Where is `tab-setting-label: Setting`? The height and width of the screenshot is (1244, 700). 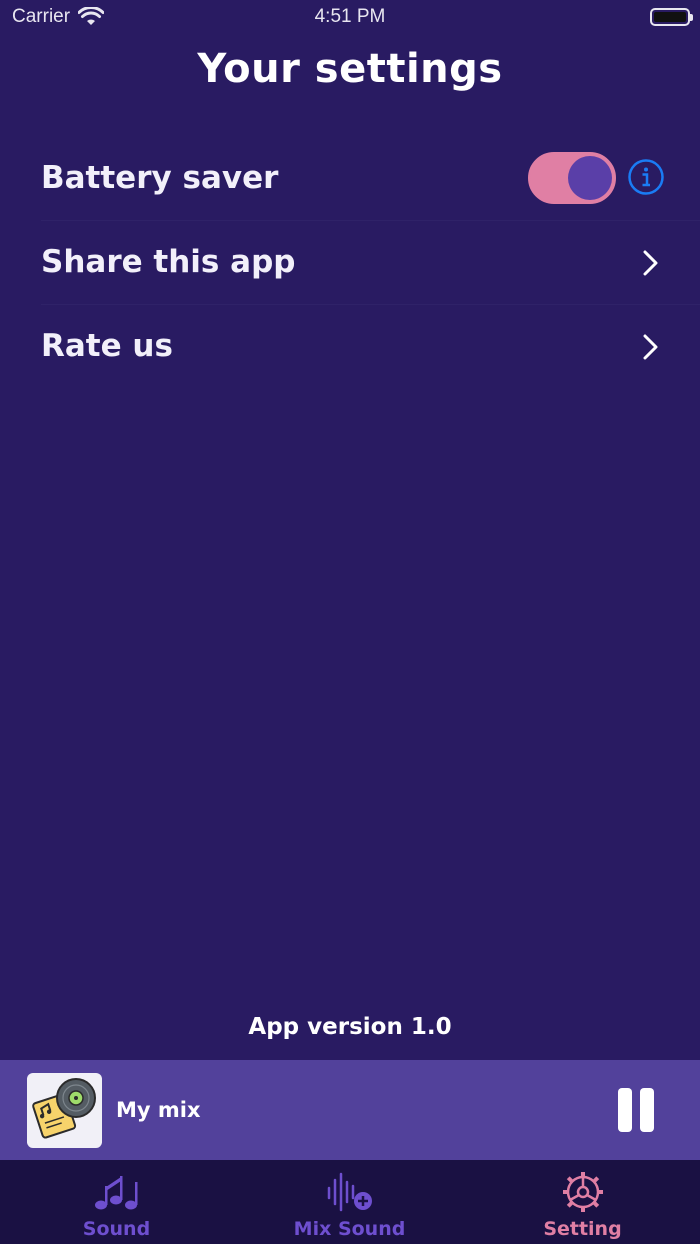 tab-setting-label: Setting is located at coordinates (582, 1229).